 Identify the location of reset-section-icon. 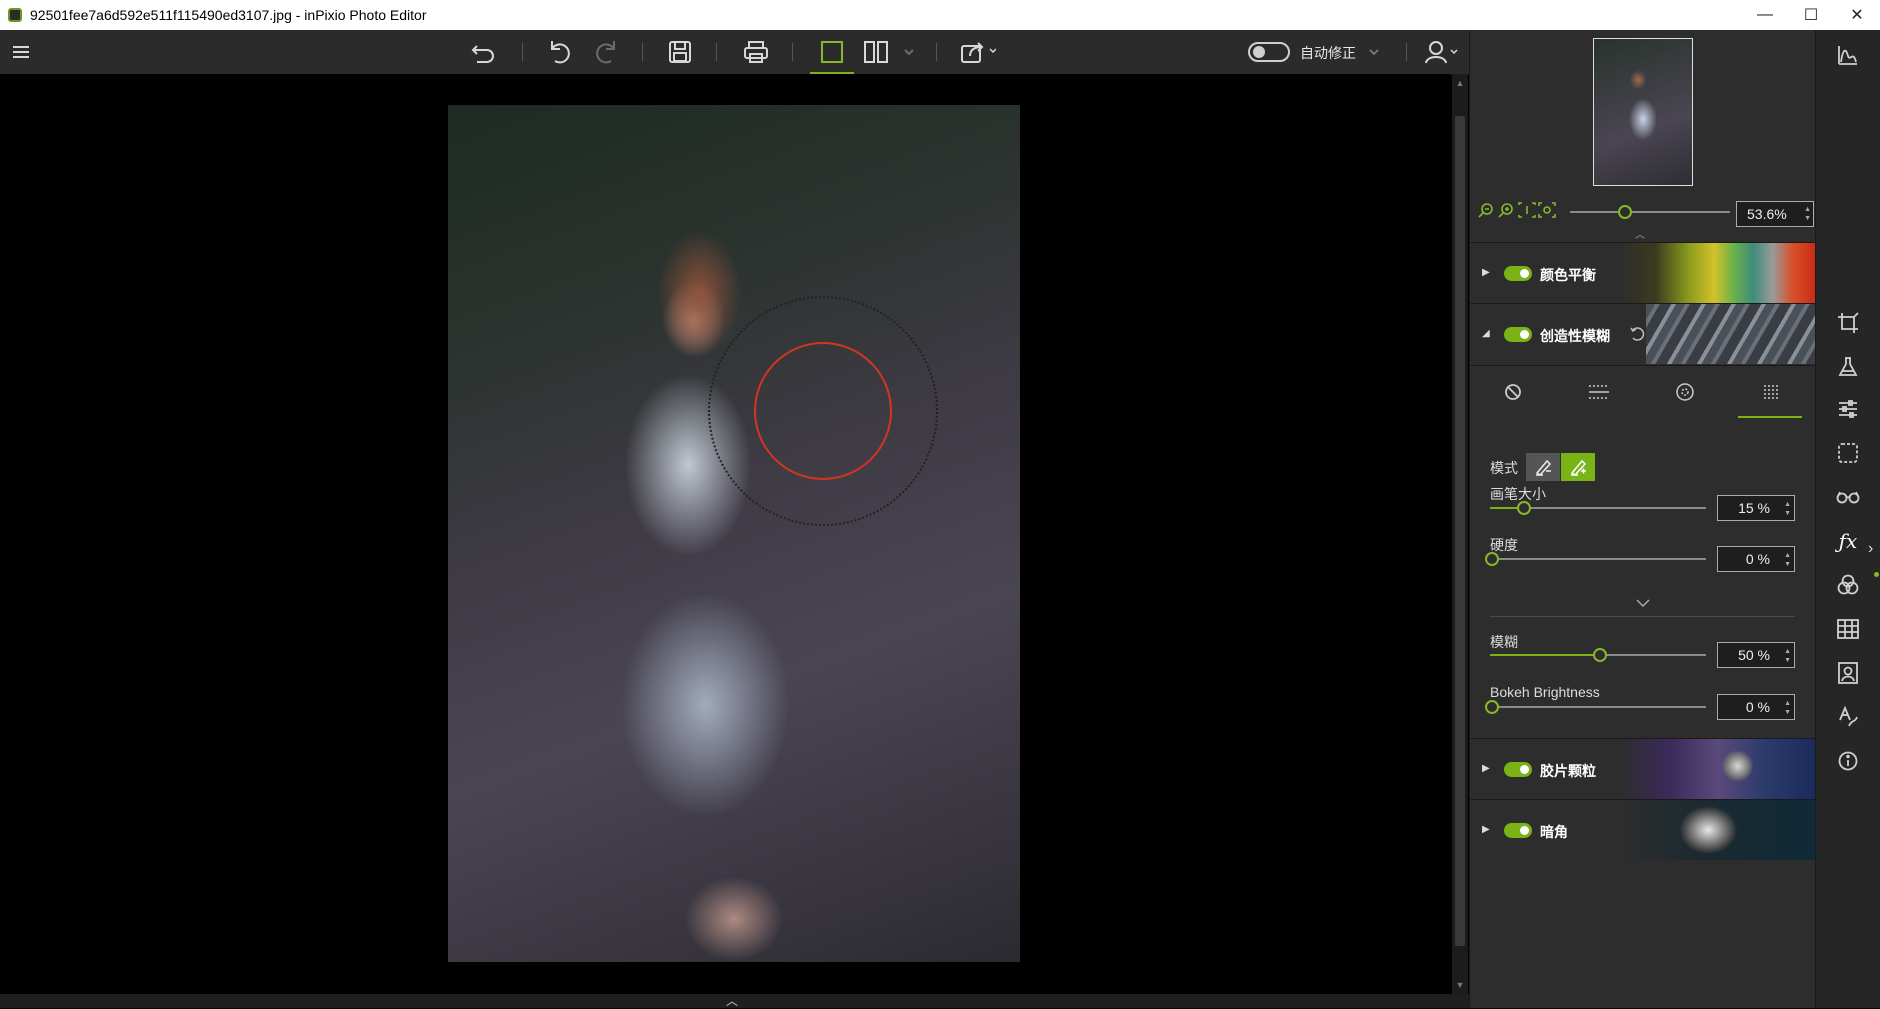
(1638, 336).